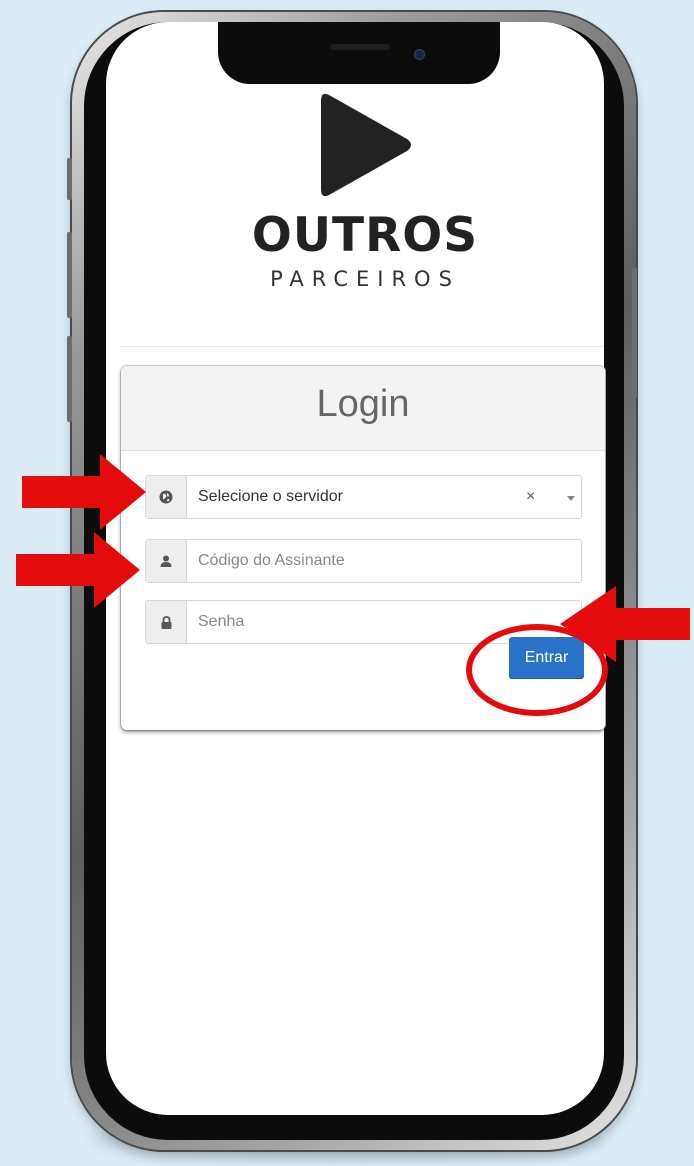 The image size is (694, 1166). I want to click on subscriber-code-field: Código do Assinante, so click(363, 561).